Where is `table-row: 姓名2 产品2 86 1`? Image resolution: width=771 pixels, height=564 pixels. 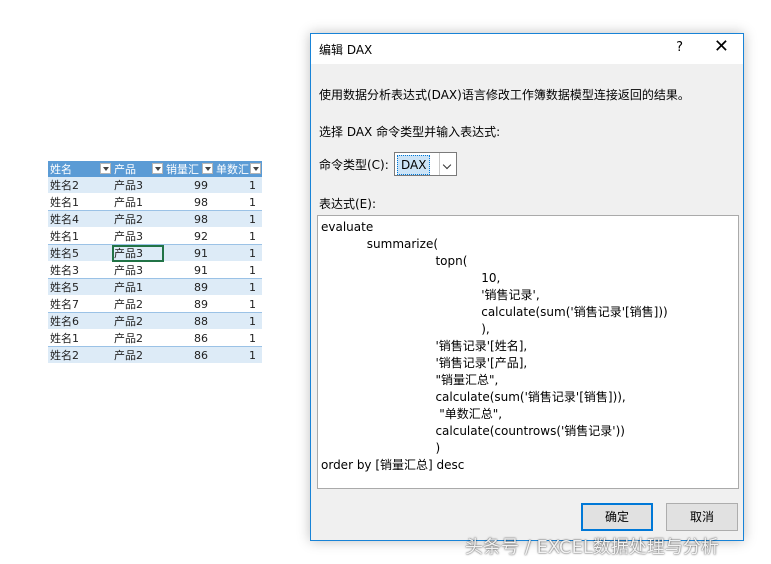 table-row: 姓名2 产品2 86 1 is located at coordinates (155, 355).